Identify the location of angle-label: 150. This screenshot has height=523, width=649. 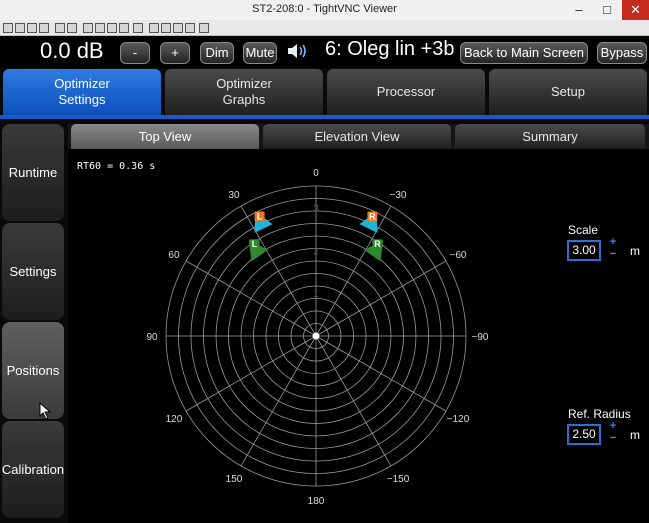
(234, 479).